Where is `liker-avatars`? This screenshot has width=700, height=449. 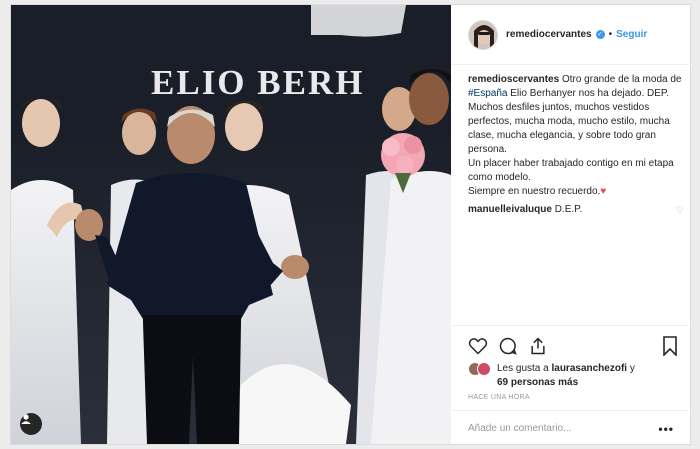 liker-avatars is located at coordinates (480, 369).